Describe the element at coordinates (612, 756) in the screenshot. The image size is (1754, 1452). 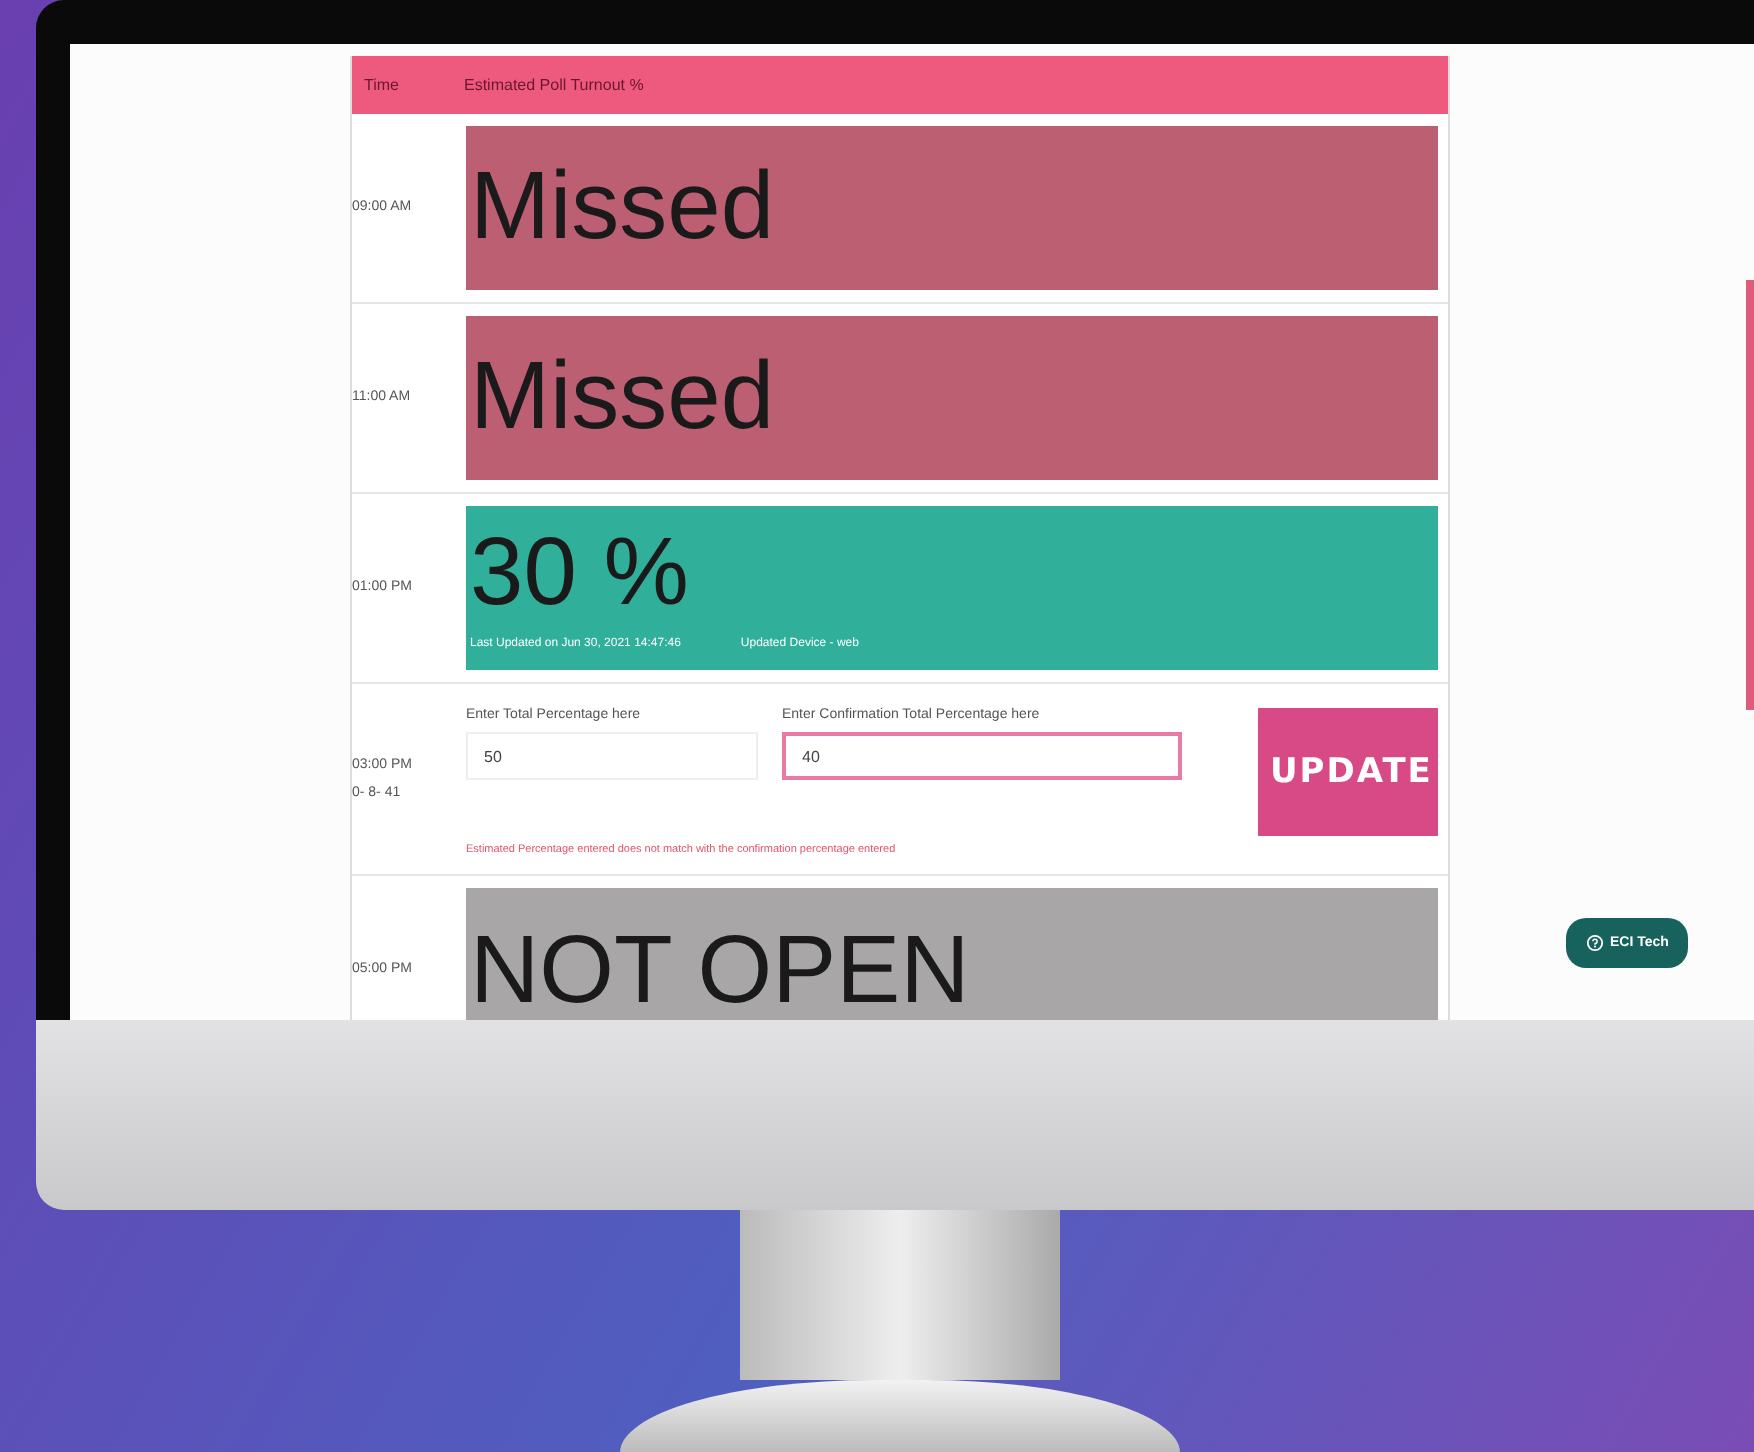
I see `total-percentage-field: 50` at that location.